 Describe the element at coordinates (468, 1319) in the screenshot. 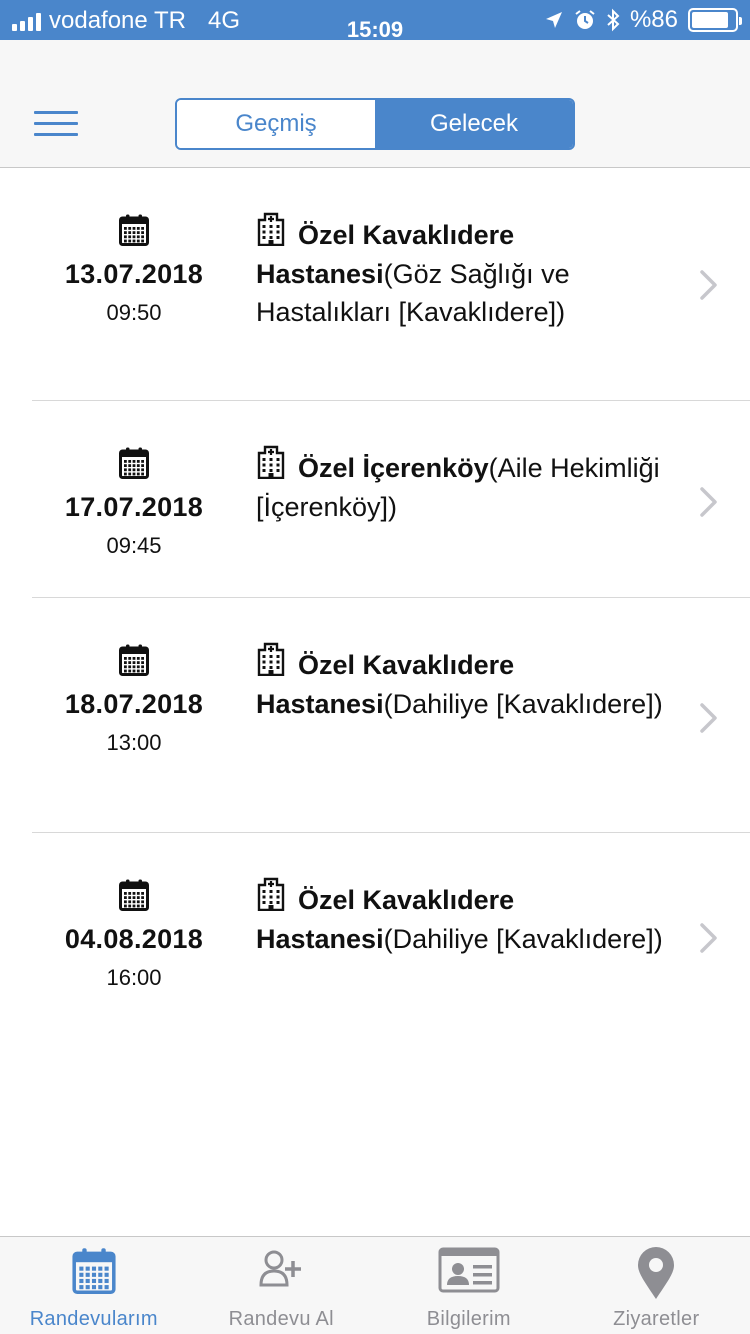

I see `tab-label: Bilgilerim` at that location.